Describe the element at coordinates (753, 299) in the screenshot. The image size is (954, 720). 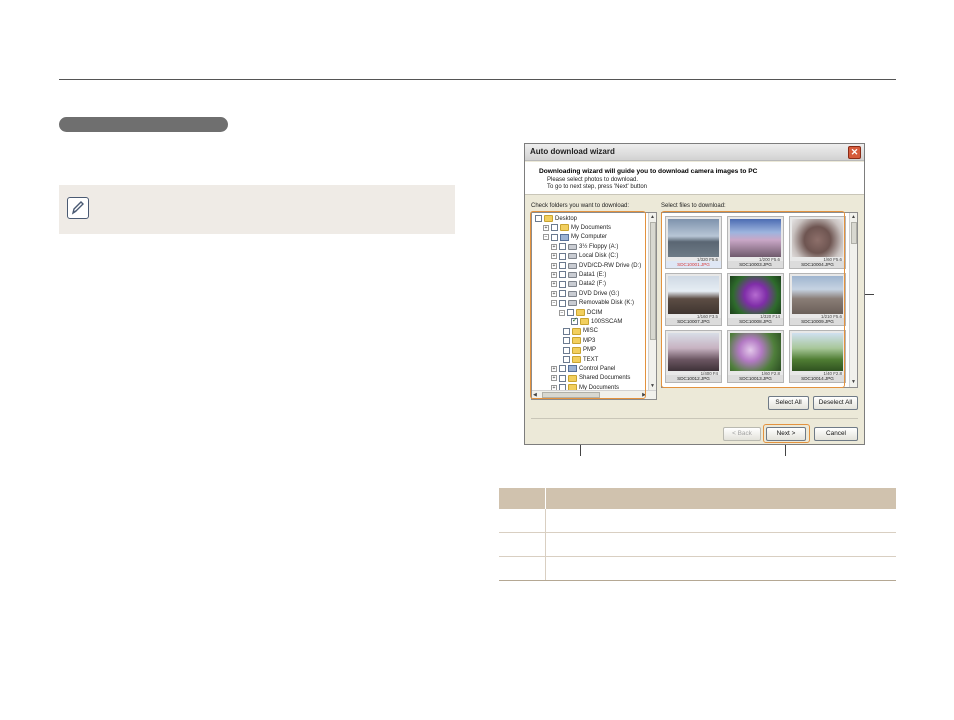
I see `files-highlight-frame` at that location.